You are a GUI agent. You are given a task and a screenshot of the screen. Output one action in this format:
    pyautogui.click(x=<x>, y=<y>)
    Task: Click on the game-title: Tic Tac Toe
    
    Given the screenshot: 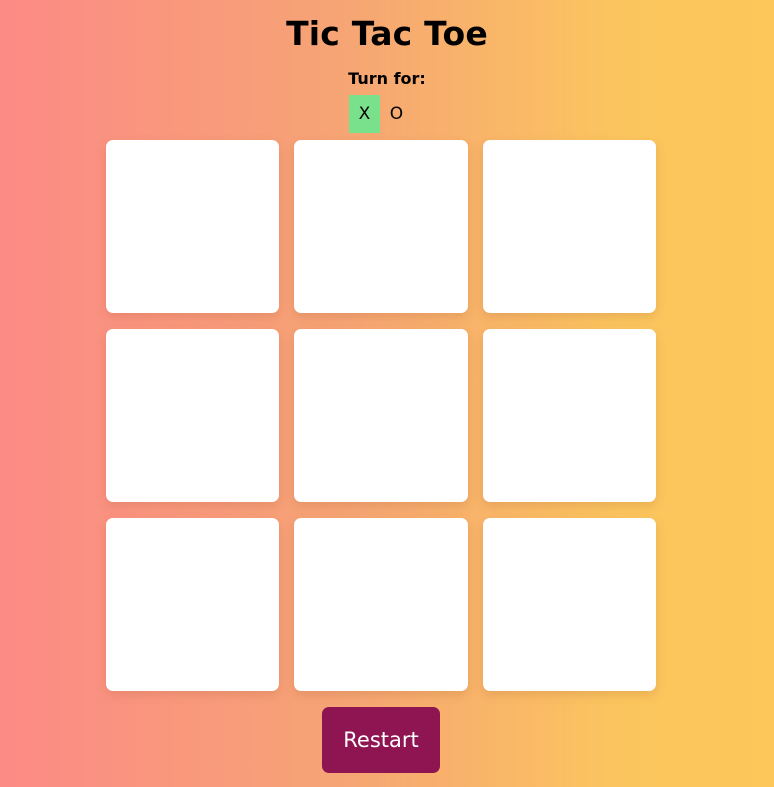 What is the action you would take?
    pyautogui.click(x=387, y=33)
    